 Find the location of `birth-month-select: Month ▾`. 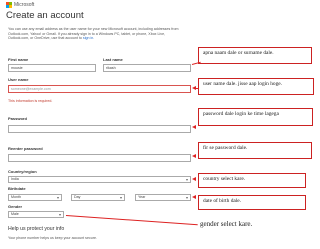

birth-month-select: Month ▾ is located at coordinates (35, 197).